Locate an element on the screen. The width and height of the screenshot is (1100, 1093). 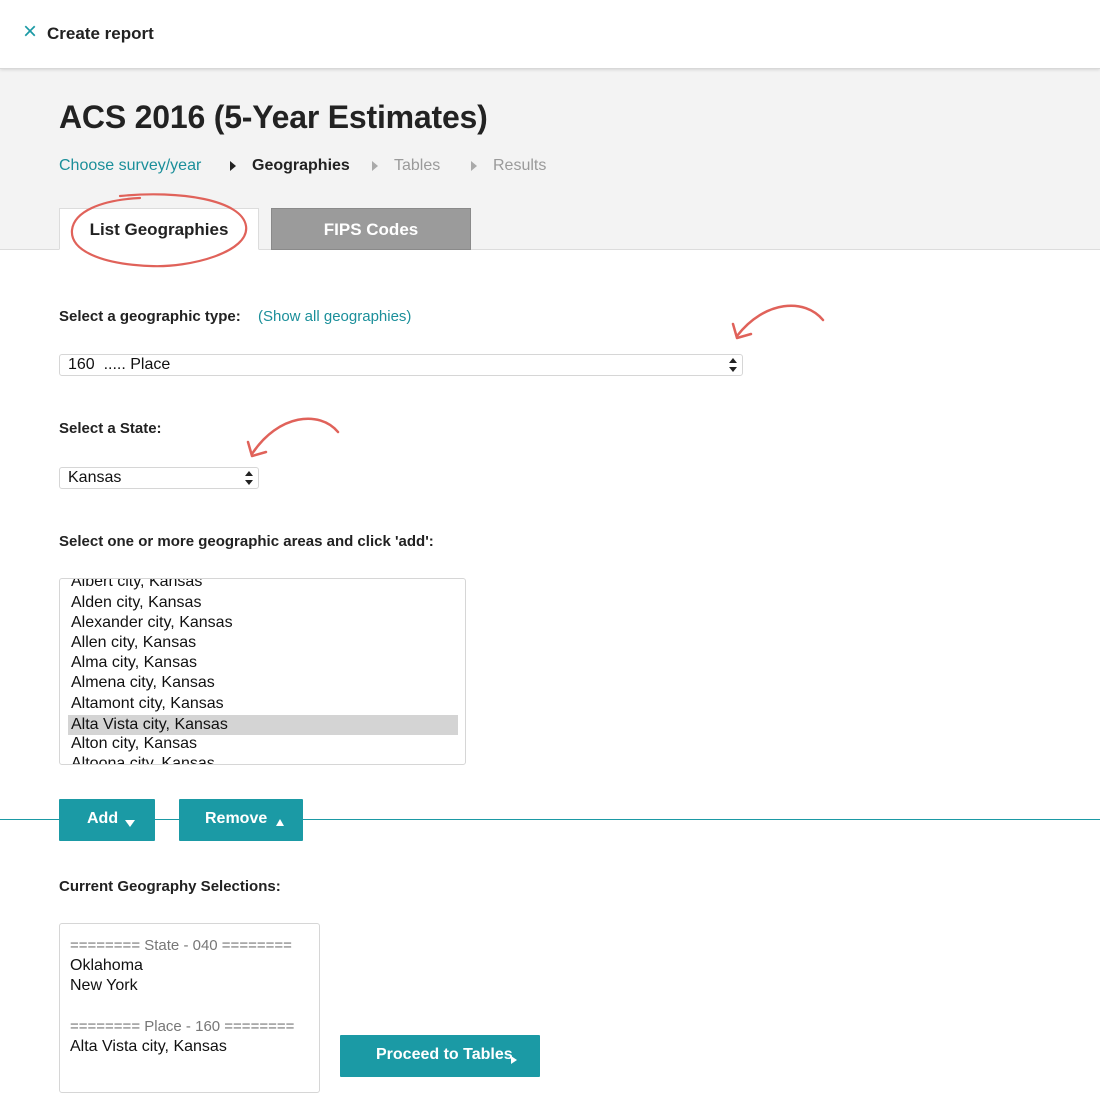
list-item: Allen city, Kansas is located at coordinates (263, 643).